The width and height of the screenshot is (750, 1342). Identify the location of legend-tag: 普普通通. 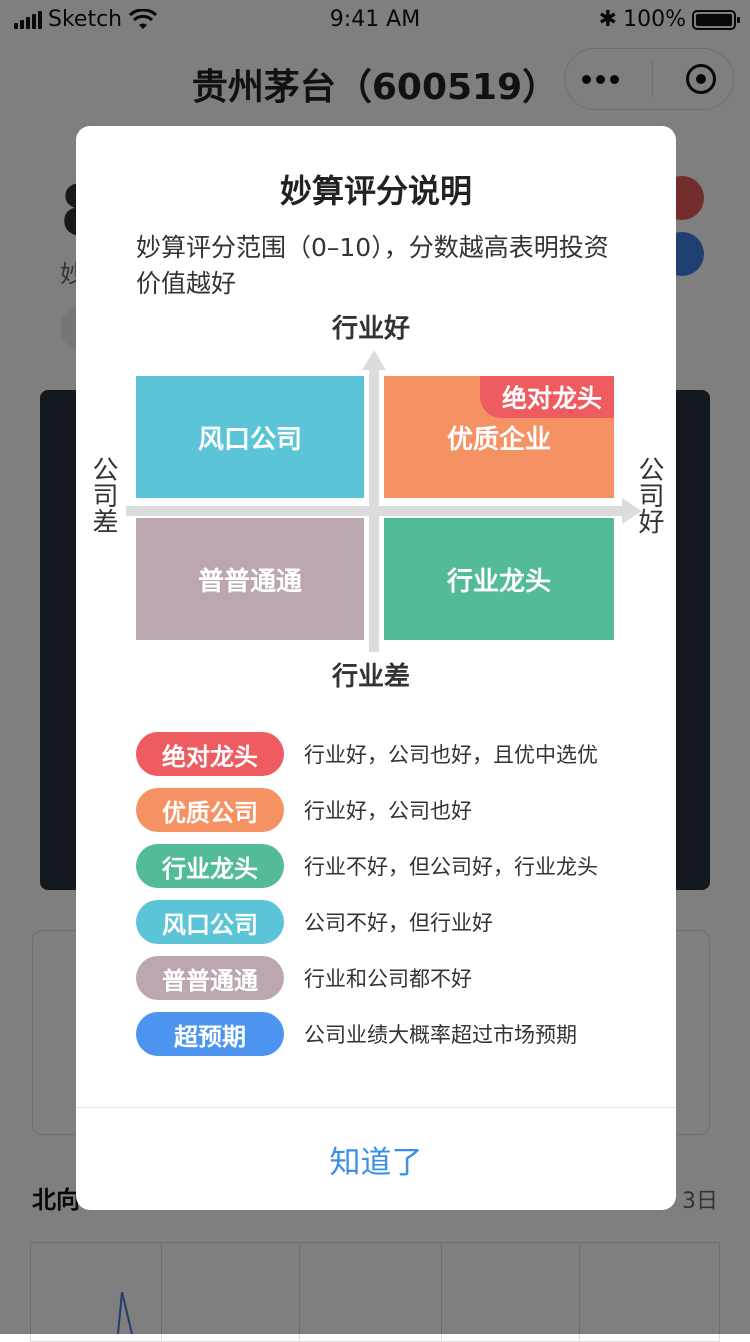
(210, 978).